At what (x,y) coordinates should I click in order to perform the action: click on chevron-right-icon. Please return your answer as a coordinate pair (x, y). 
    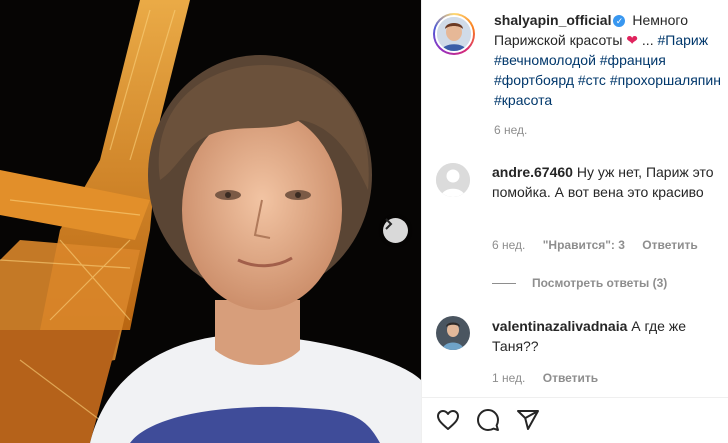
    Looking at the image, I should click on (389, 224).